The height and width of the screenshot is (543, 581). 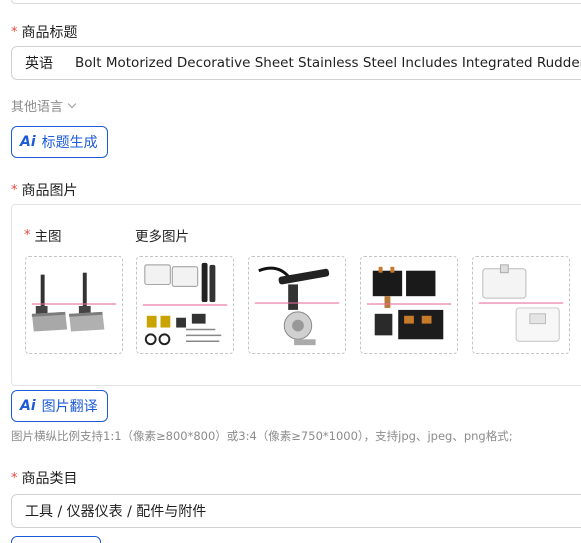 I want to click on product-title-label: * 商品标题, so click(x=44, y=32).